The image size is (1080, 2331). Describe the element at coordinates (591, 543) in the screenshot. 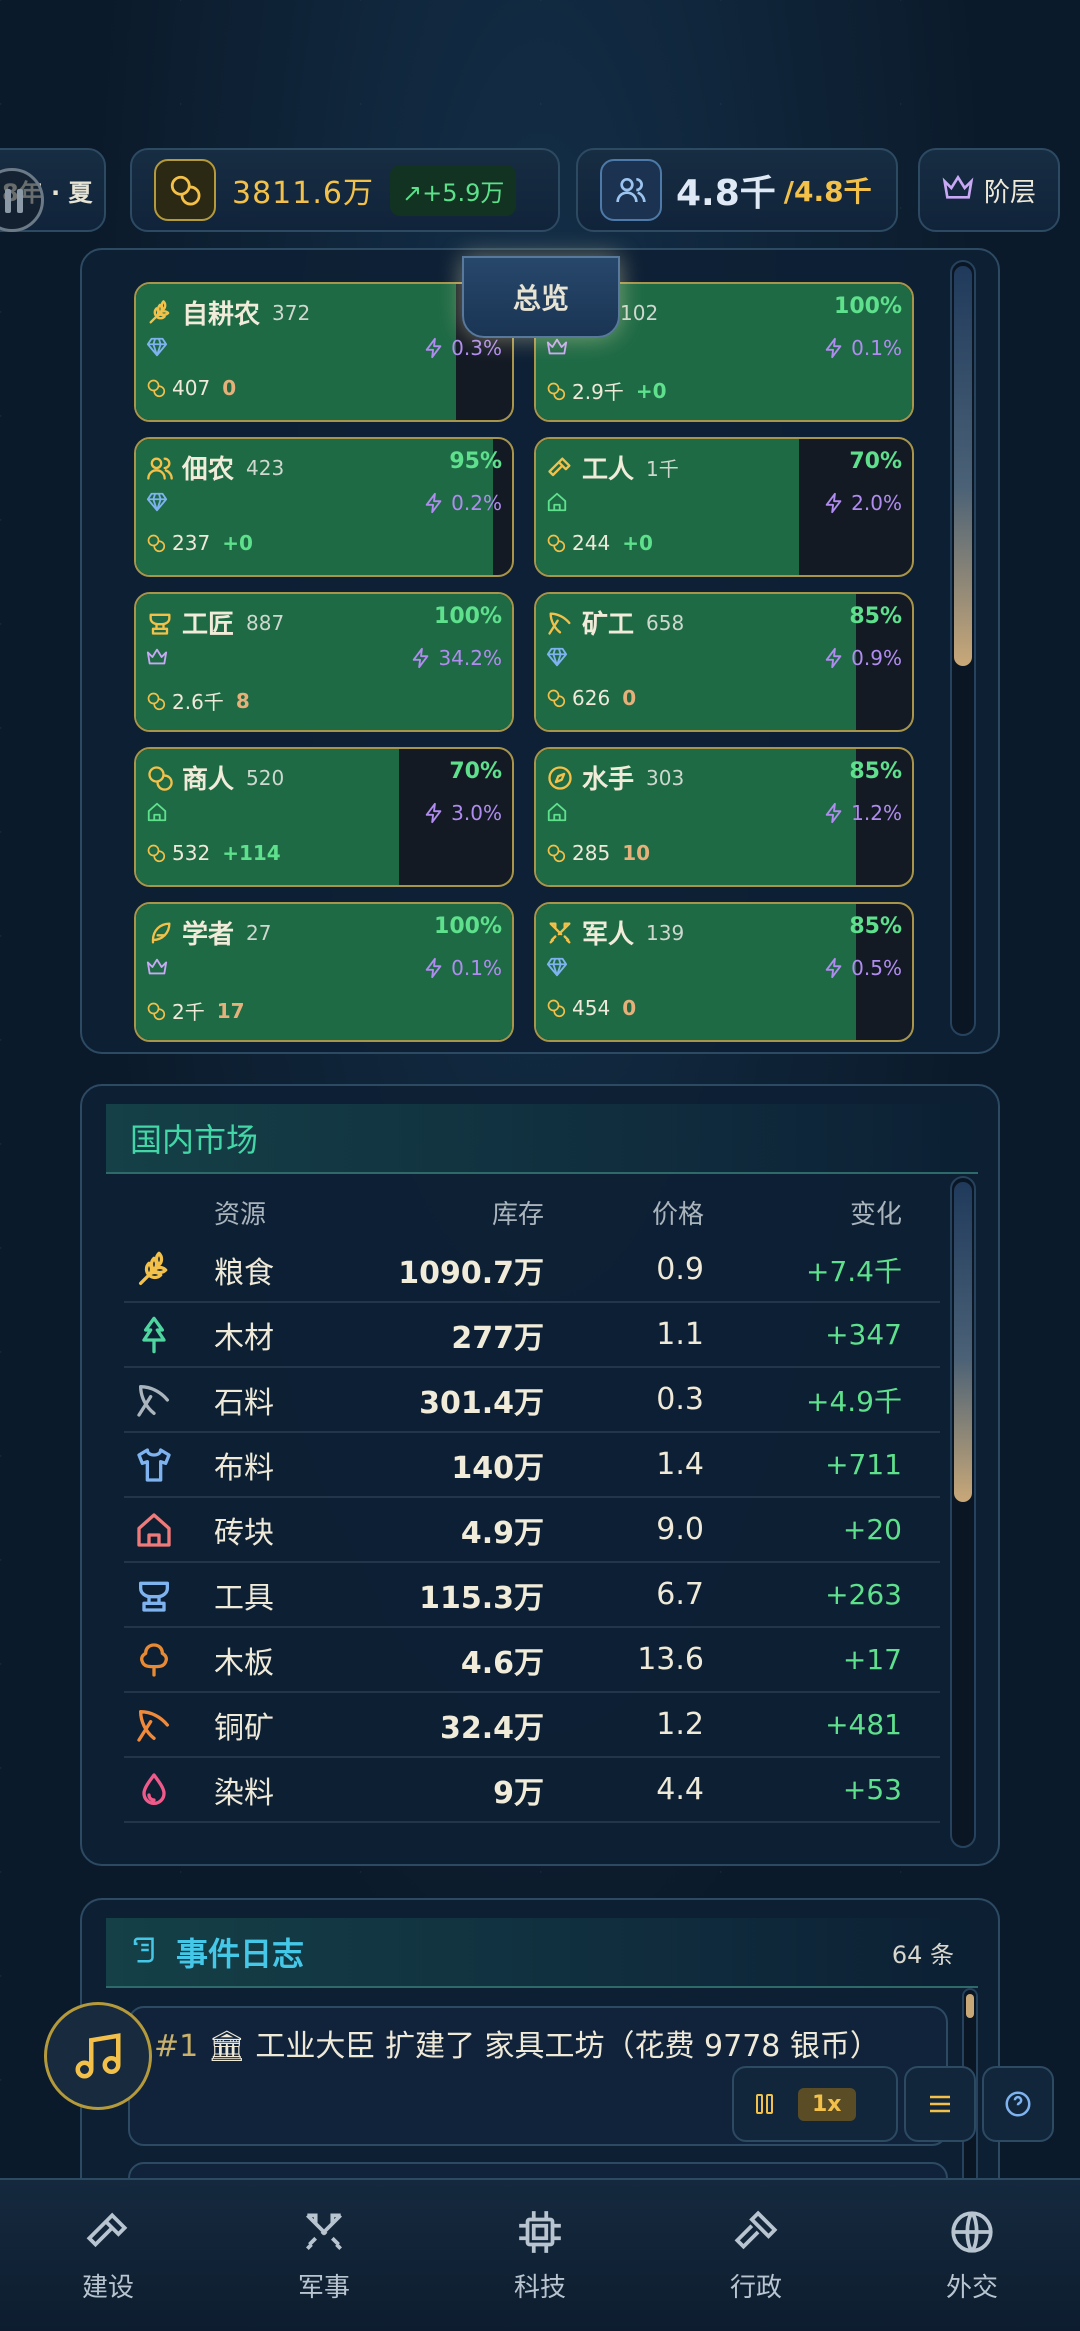

I see `strata-wealth: 244` at that location.